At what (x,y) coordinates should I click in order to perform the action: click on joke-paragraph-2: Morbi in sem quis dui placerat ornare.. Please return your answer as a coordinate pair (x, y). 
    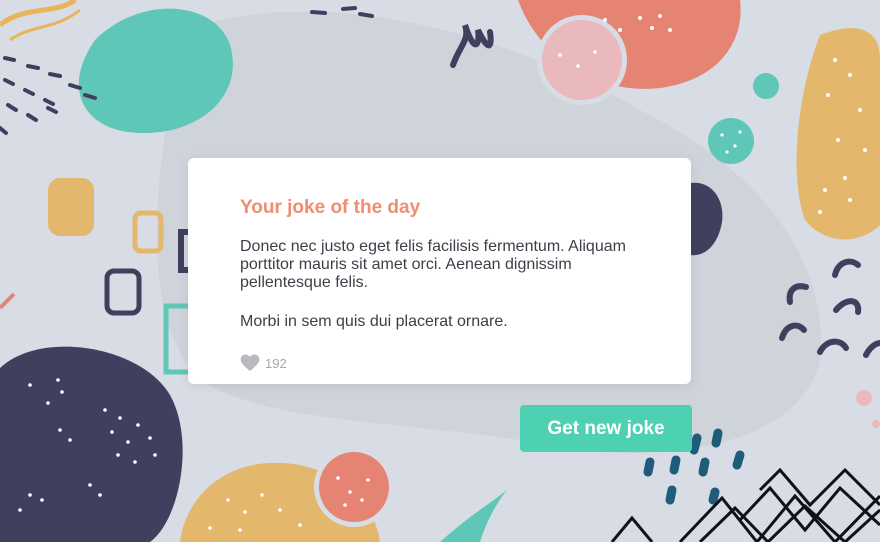
    Looking at the image, I should click on (374, 321).